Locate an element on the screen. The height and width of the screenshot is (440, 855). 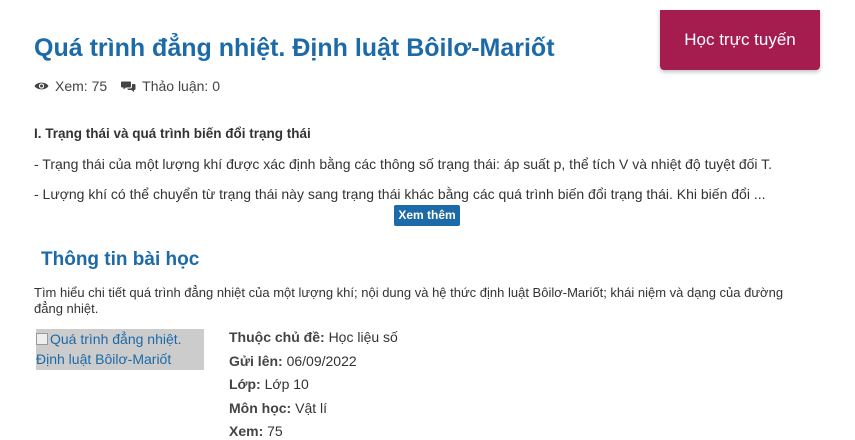
eye-icon is located at coordinates (41, 86).